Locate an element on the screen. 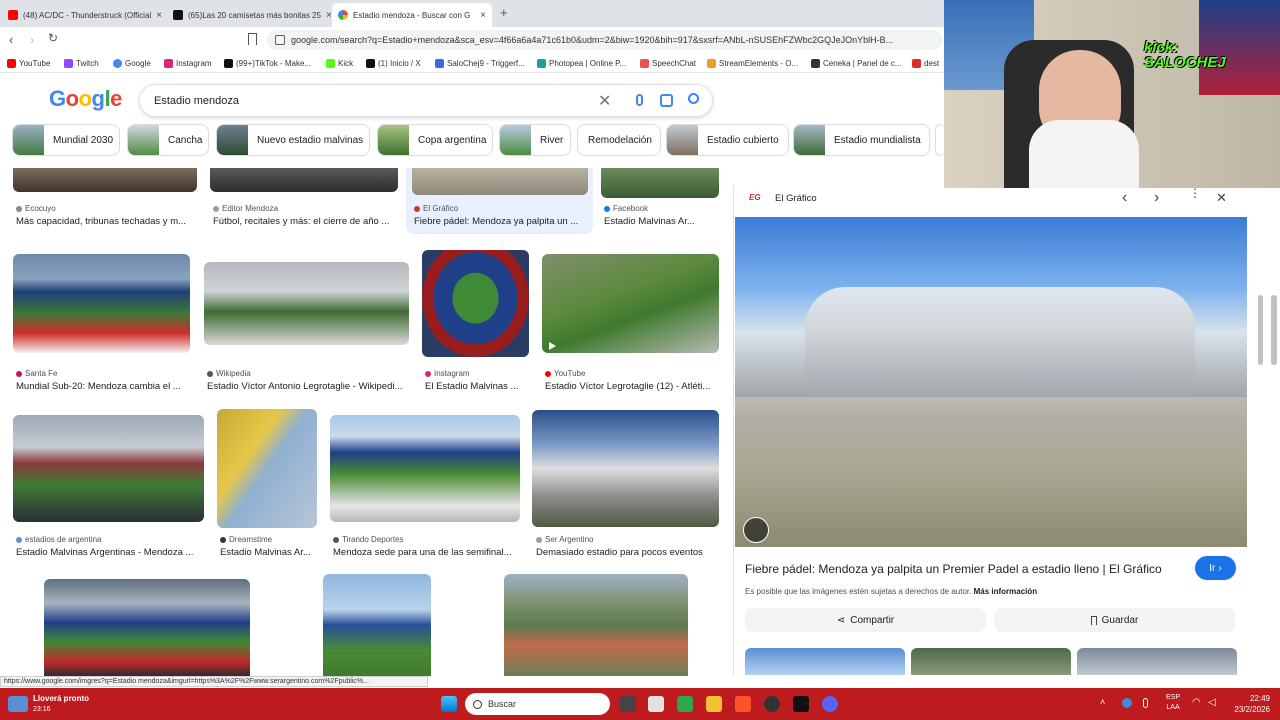 The height and width of the screenshot is (720, 1280). weather-text: Lloverá pronto is located at coordinates (61, 698).